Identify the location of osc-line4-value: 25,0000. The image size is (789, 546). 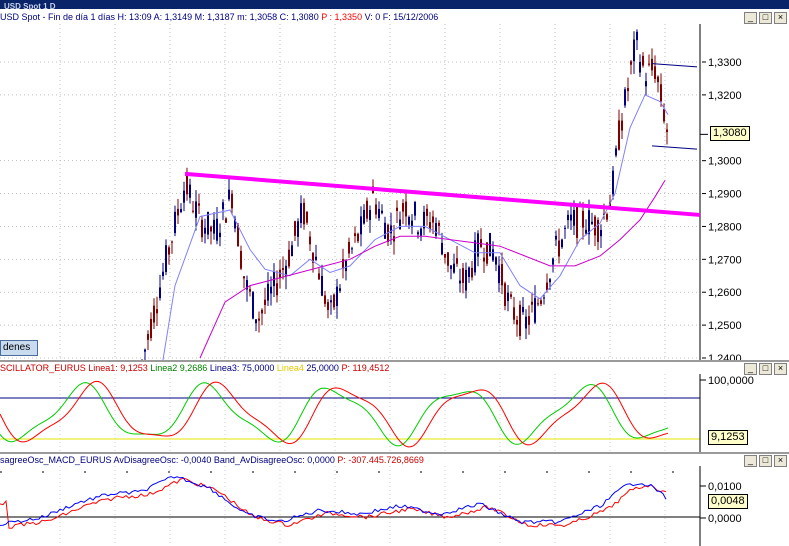
(324, 368).